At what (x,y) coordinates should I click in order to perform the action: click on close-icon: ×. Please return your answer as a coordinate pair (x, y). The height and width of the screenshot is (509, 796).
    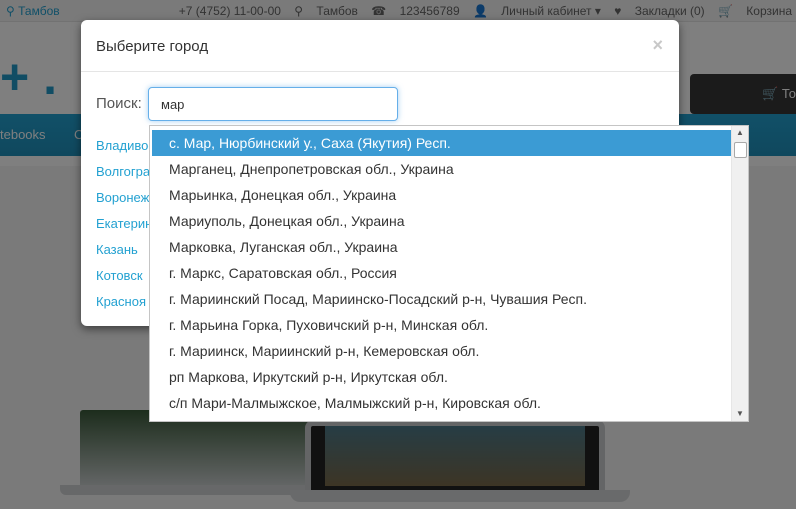
    Looking at the image, I should click on (657, 45).